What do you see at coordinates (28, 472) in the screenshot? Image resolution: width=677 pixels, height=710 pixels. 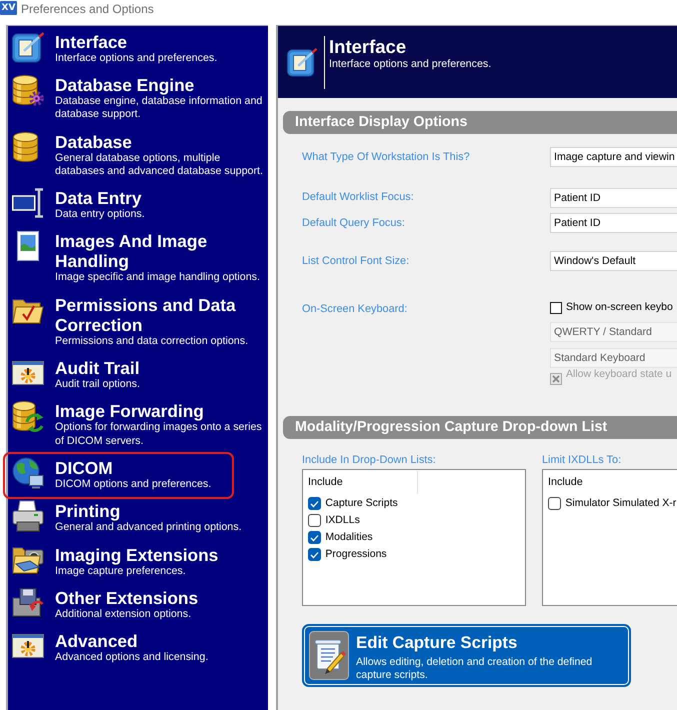 I see `globe-monitor-icon` at bounding box center [28, 472].